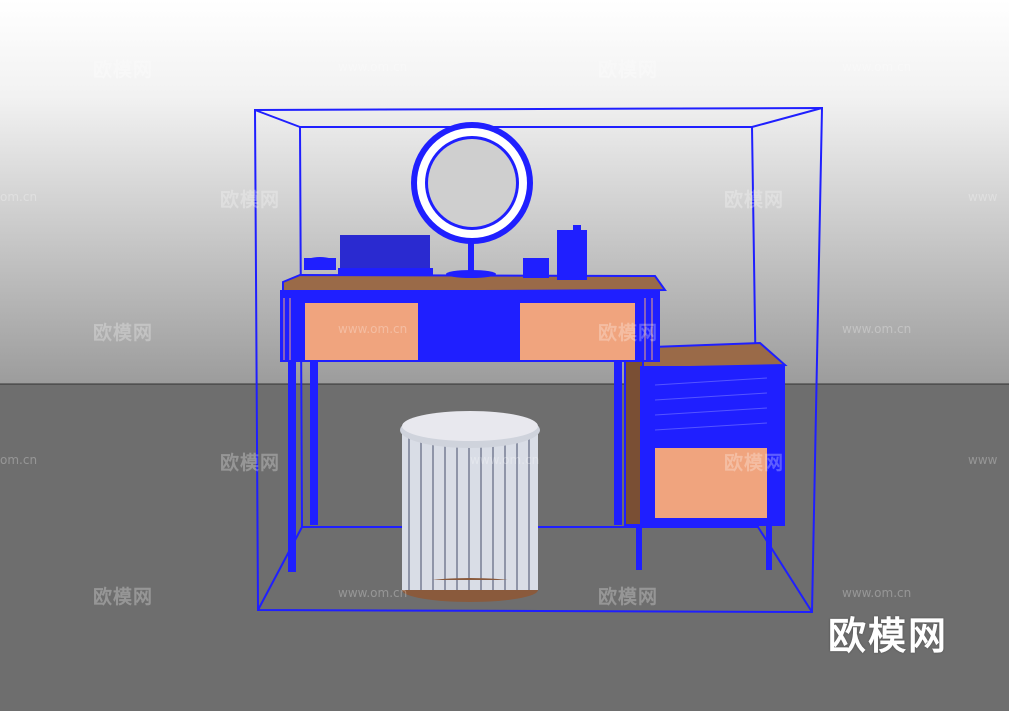  Describe the element at coordinates (888, 636) in the screenshot. I see `site-logo: 欧模网` at that location.